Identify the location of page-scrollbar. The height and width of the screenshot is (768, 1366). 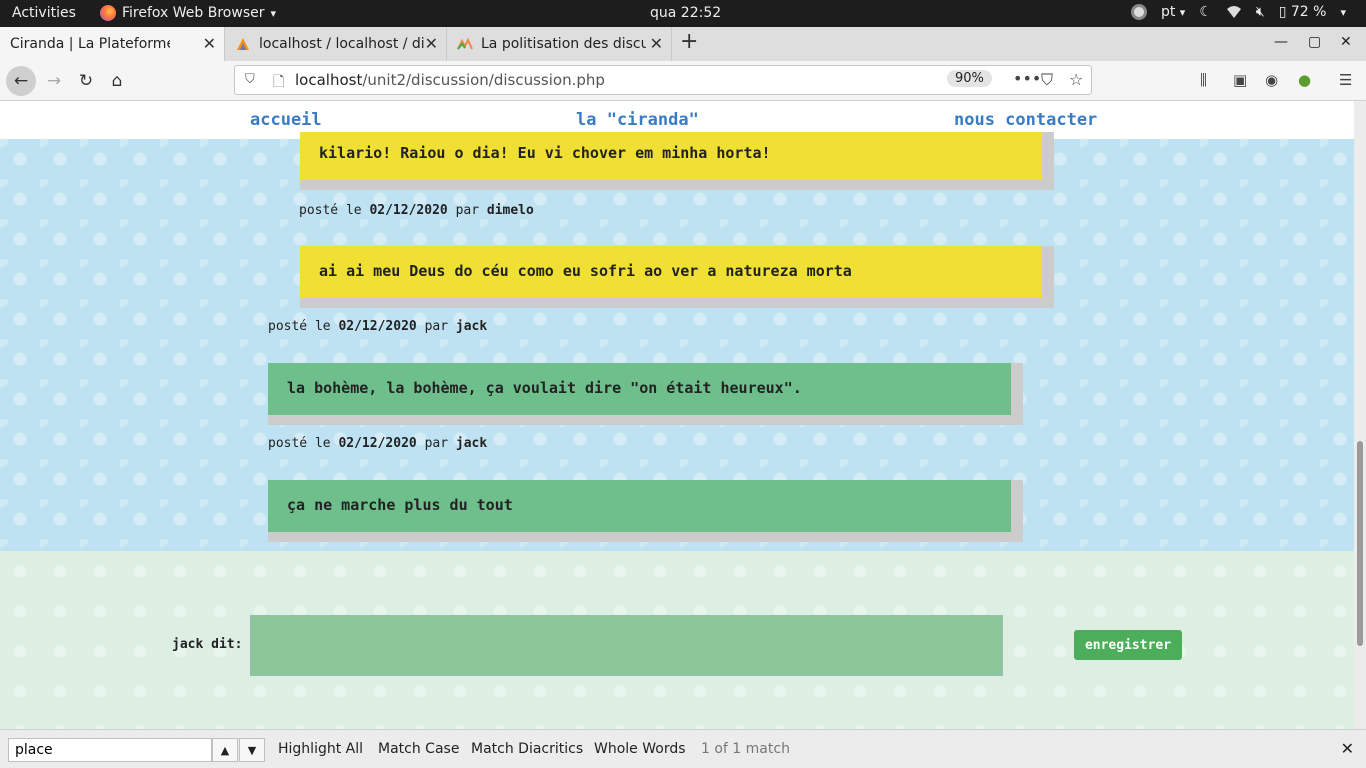
(1360, 415).